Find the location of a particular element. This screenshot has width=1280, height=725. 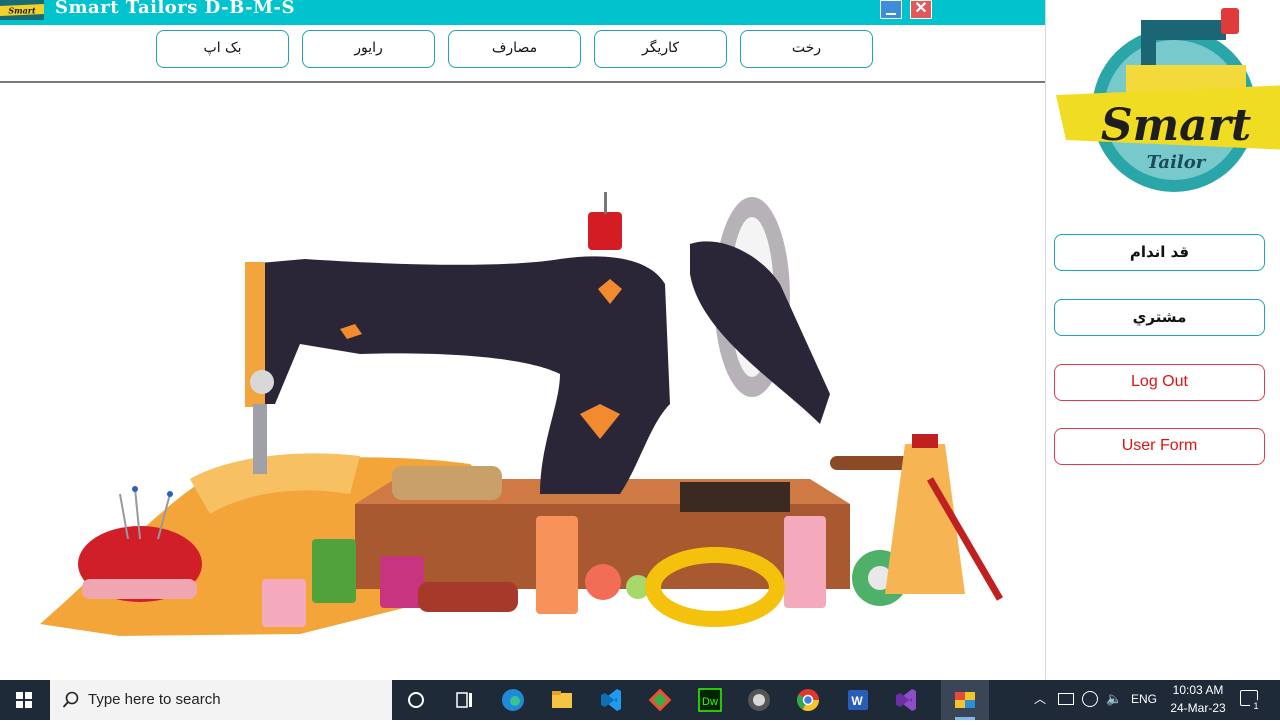

svg-text: W is located at coordinates (857, 701).